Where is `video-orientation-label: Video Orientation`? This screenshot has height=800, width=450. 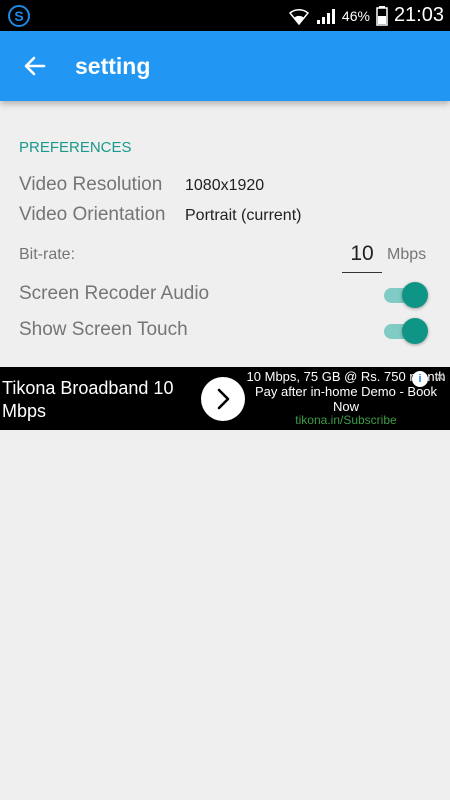 video-orientation-label: Video Orientation is located at coordinates (92, 215).